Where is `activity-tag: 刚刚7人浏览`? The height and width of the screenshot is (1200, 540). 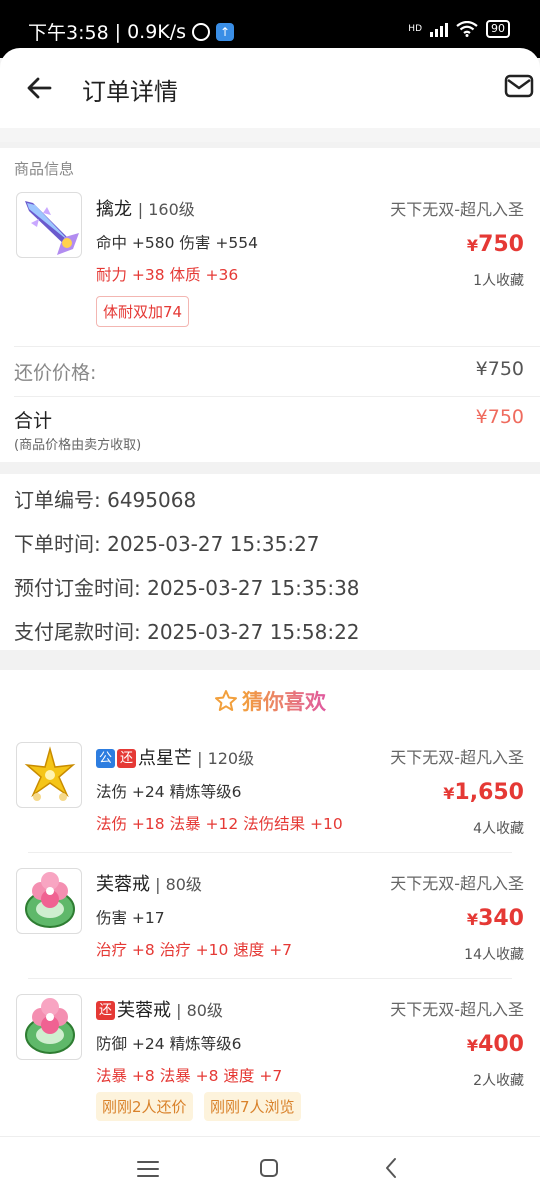 activity-tag: 刚刚7人浏览 is located at coordinates (252, 1106).